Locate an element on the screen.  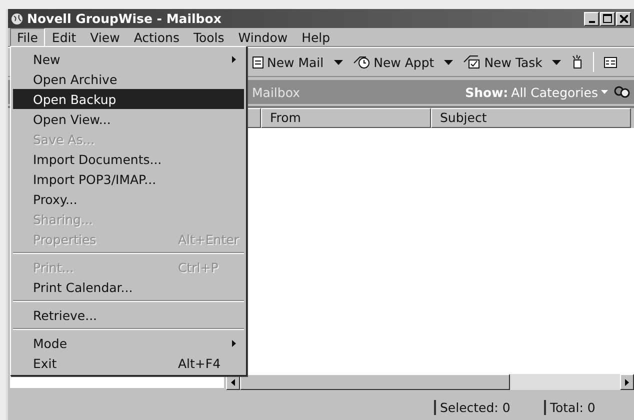
menu-item: Open Archive is located at coordinates (128, 79).